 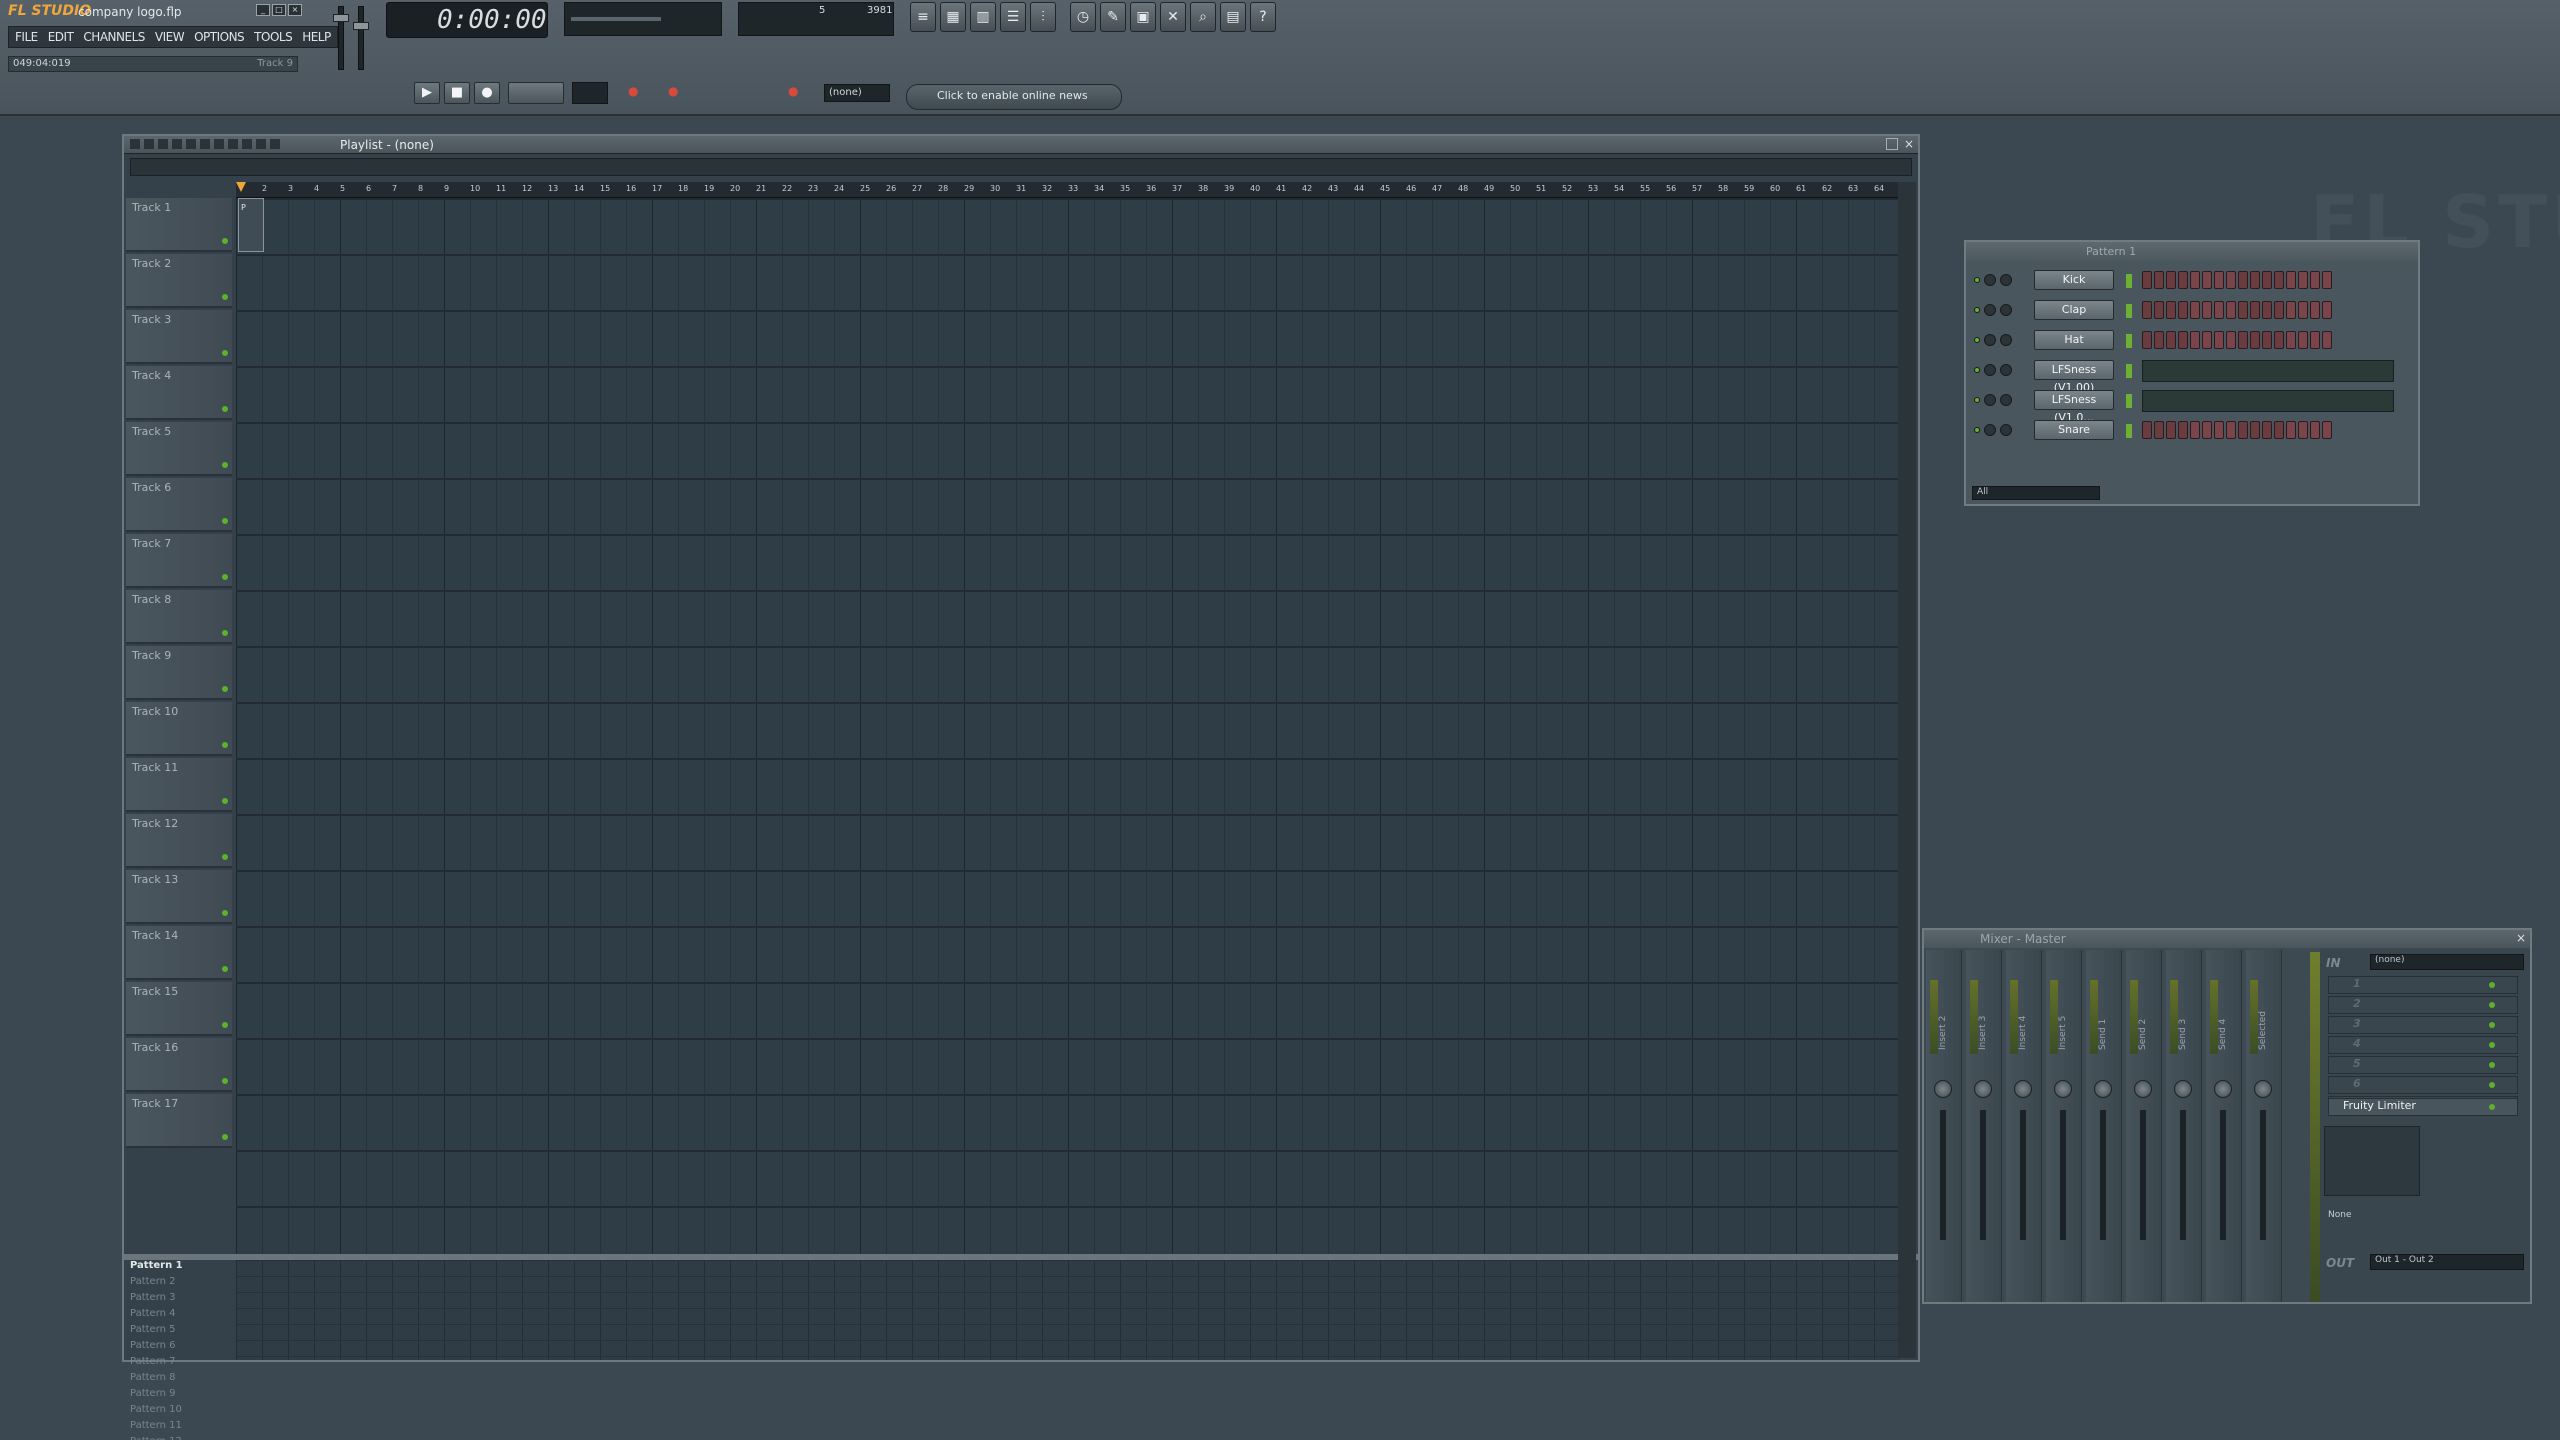 What do you see at coordinates (2192, 252) in the screenshot?
I see `step-sequencer-titlebar: Pattern 1` at bounding box center [2192, 252].